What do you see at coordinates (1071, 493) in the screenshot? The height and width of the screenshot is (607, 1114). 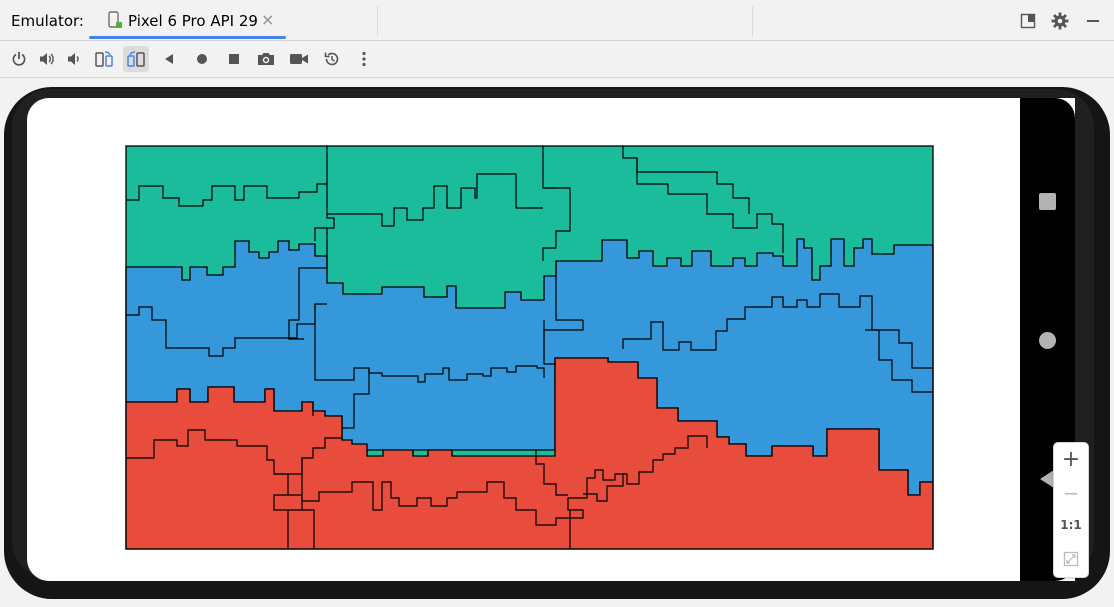 I see `zoom-out-button: −` at bounding box center [1071, 493].